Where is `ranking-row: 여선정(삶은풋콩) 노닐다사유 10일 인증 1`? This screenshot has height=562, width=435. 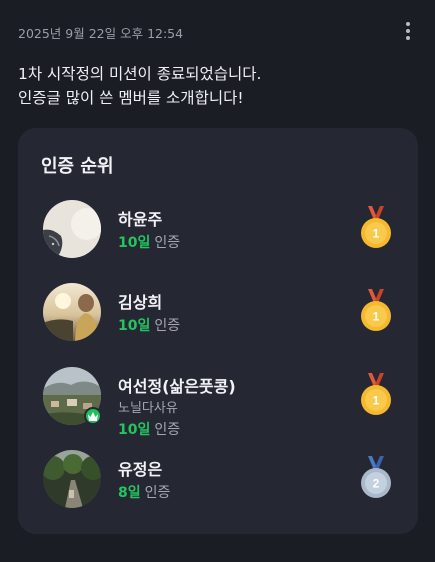
ranking-row: 여선정(삶은풋콩) 노닐다사유 10일 인증 1 is located at coordinates (218, 402).